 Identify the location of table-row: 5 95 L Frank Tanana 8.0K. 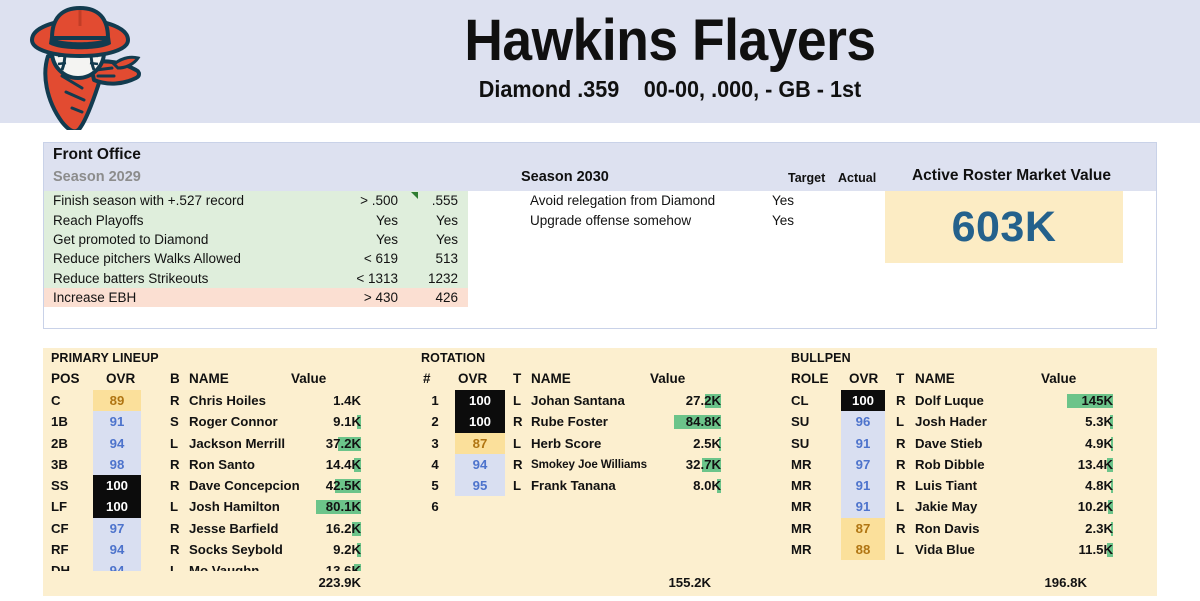
(595, 486).